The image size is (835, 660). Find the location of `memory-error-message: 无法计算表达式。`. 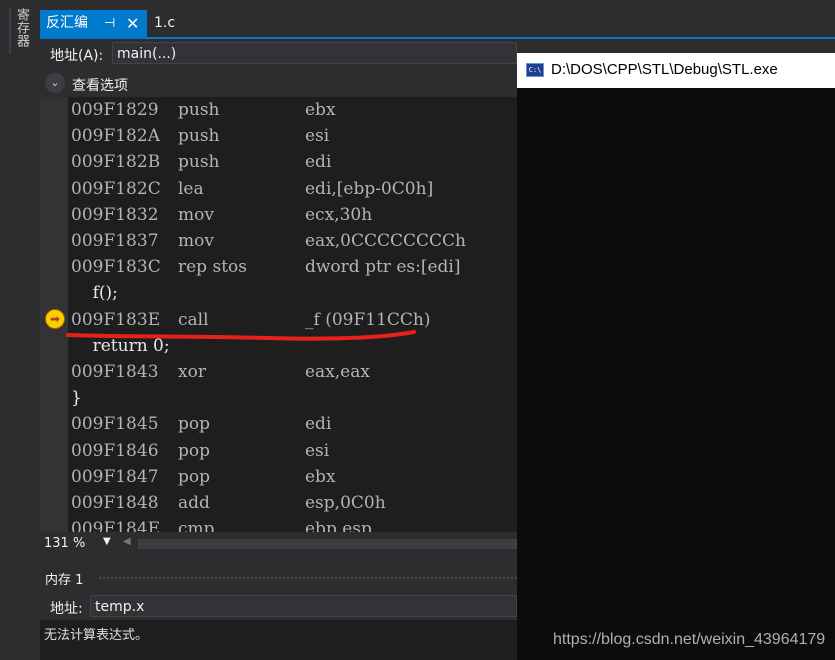

memory-error-message: 无法计算表达式。 is located at coordinates (96, 635).